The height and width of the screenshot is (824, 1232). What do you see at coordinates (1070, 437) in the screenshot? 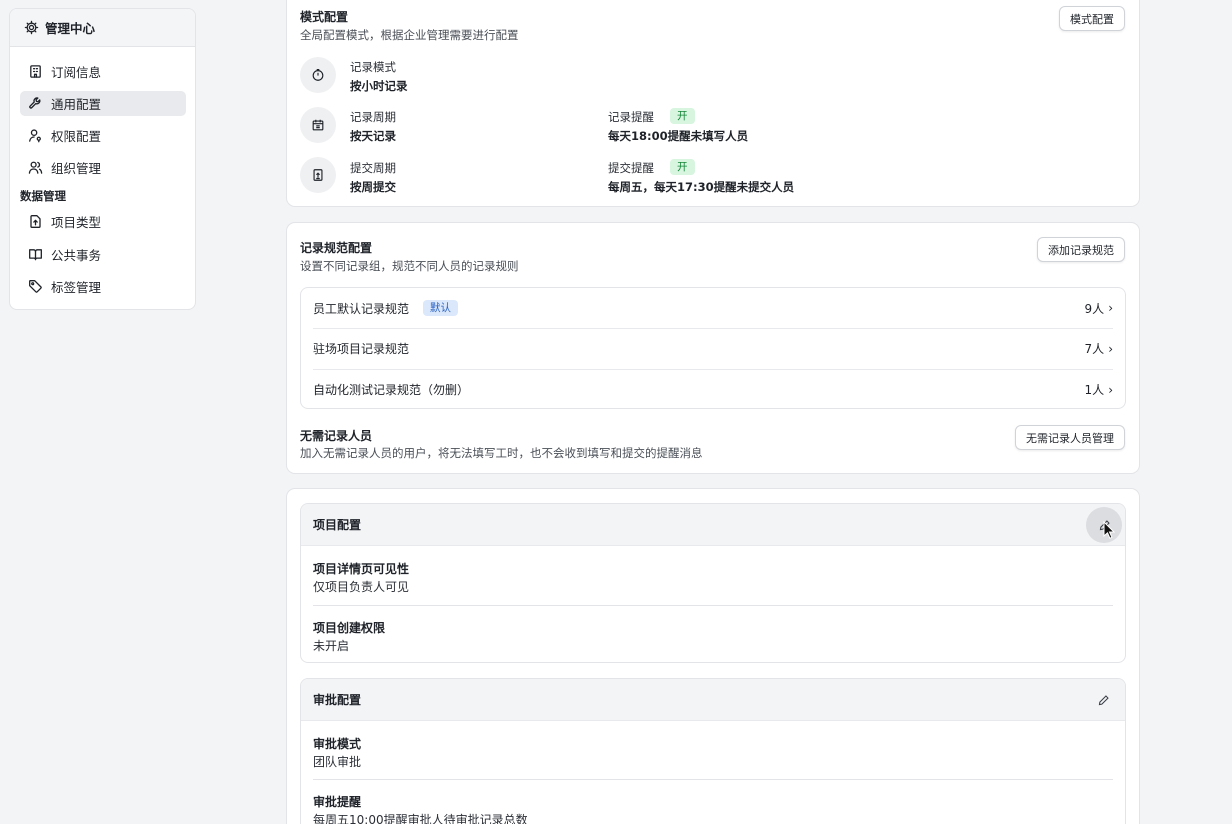
I see `no-record-management-button: 无需记录人员管理` at bounding box center [1070, 437].